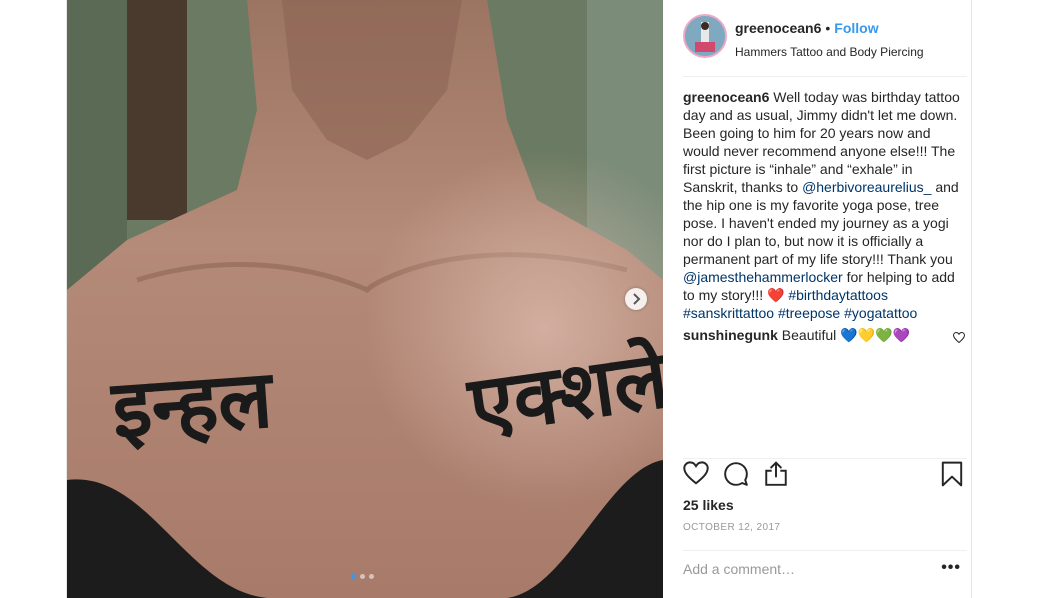 The height and width of the screenshot is (598, 1063). Describe the element at coordinates (708, 505) in the screenshot. I see `likes-count: 25 likes` at that location.